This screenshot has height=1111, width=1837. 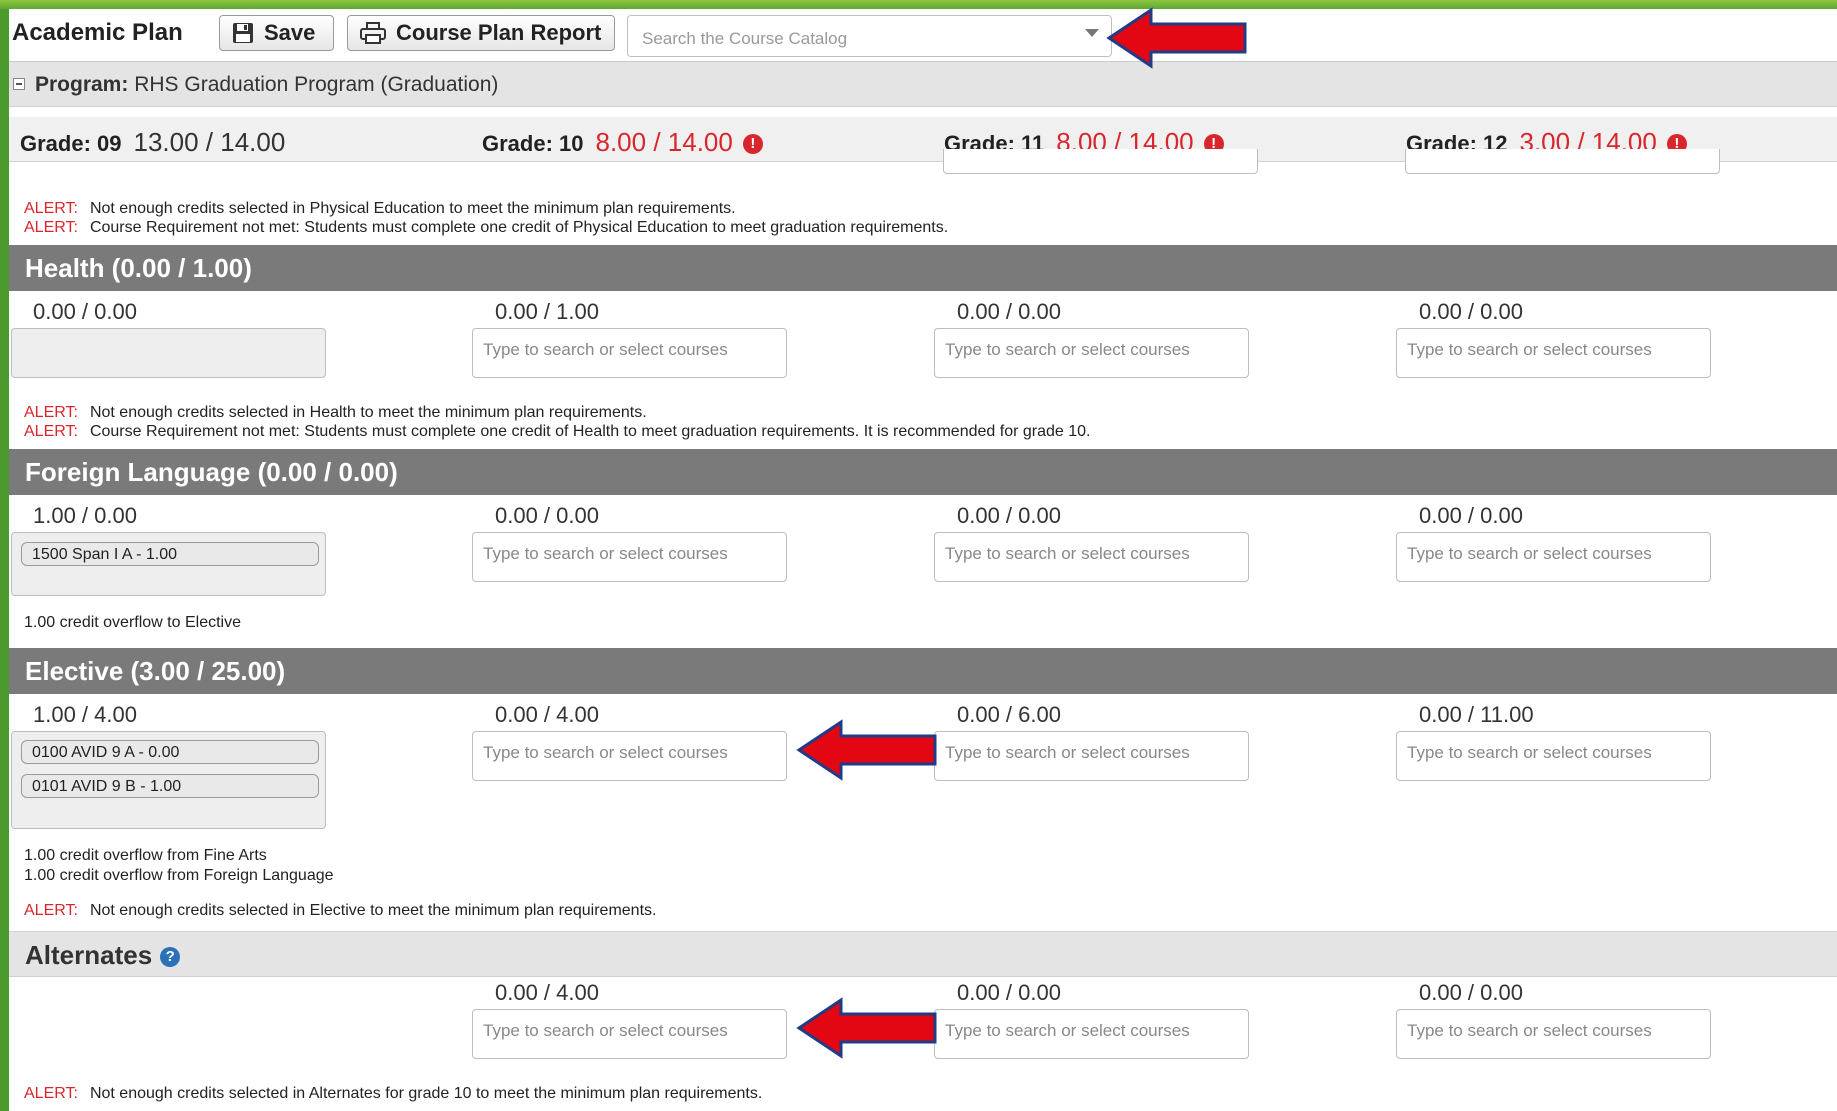 I want to click on course-chip: 0100 AVID 9 A - 0.00, so click(x=170, y=752).